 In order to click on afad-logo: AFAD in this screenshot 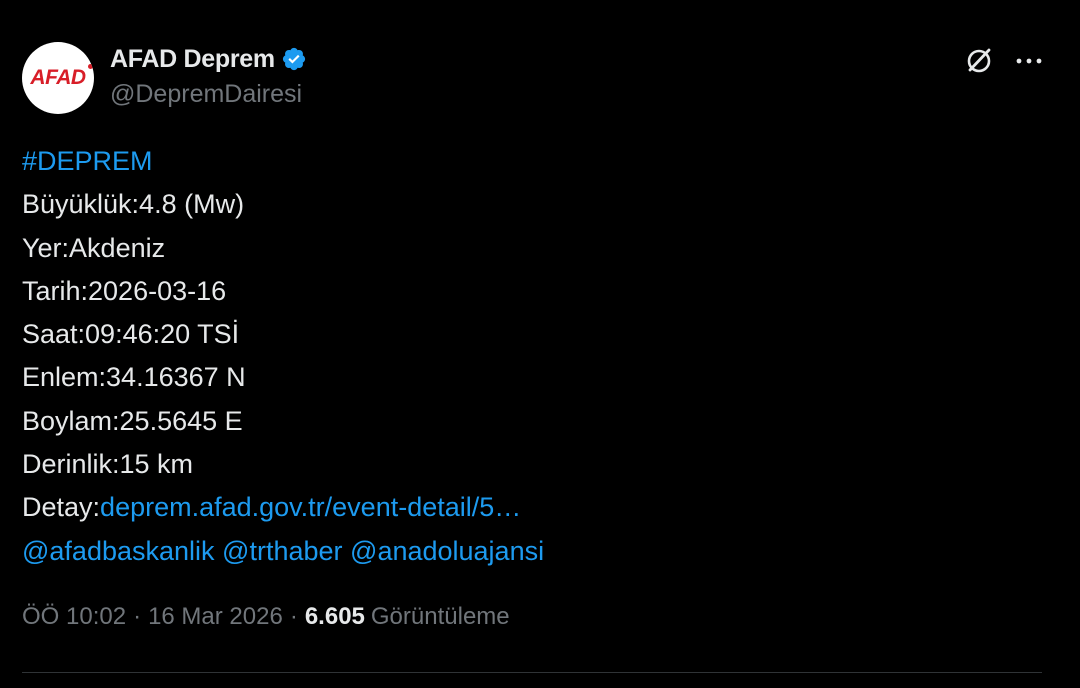, I will do `click(61, 77)`.